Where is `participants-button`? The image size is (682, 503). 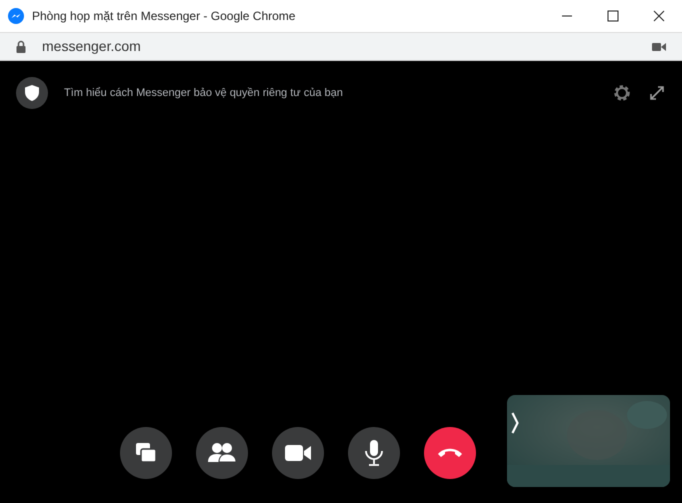
participants-button is located at coordinates (222, 453).